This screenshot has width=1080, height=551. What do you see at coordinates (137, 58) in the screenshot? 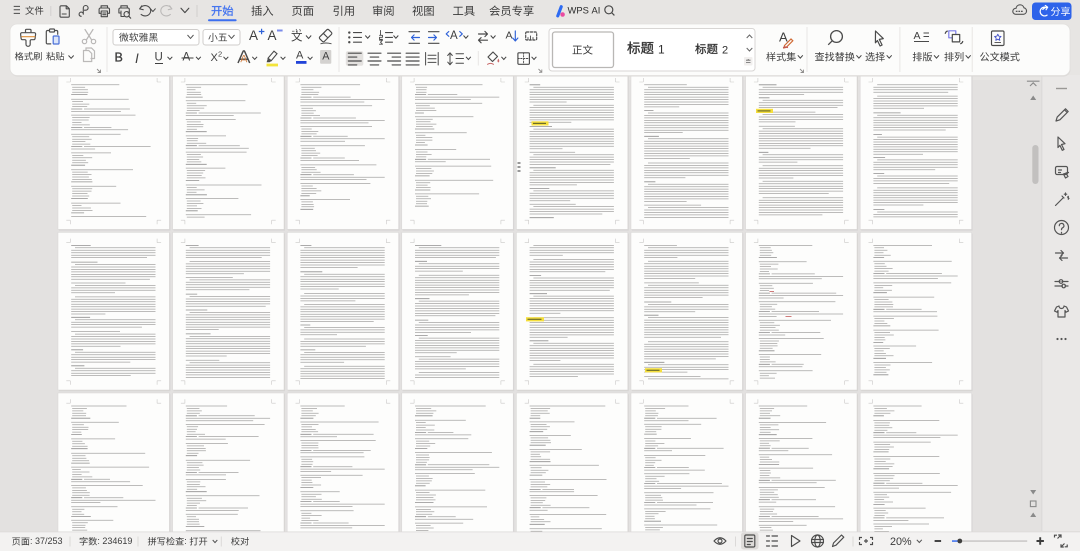
I see `svg-text: I` at bounding box center [137, 58].